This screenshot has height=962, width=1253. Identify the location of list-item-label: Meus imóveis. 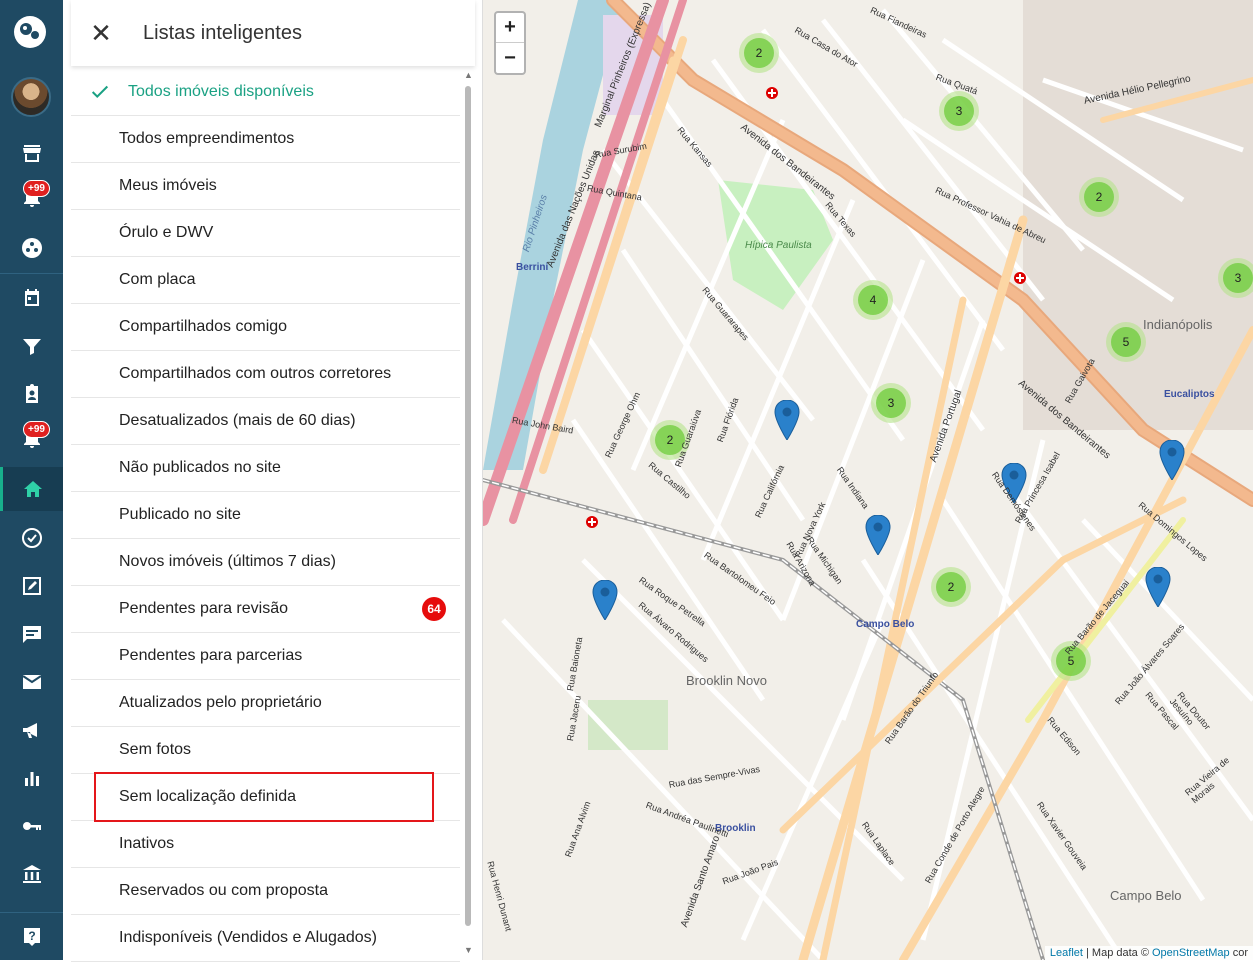
(168, 185).